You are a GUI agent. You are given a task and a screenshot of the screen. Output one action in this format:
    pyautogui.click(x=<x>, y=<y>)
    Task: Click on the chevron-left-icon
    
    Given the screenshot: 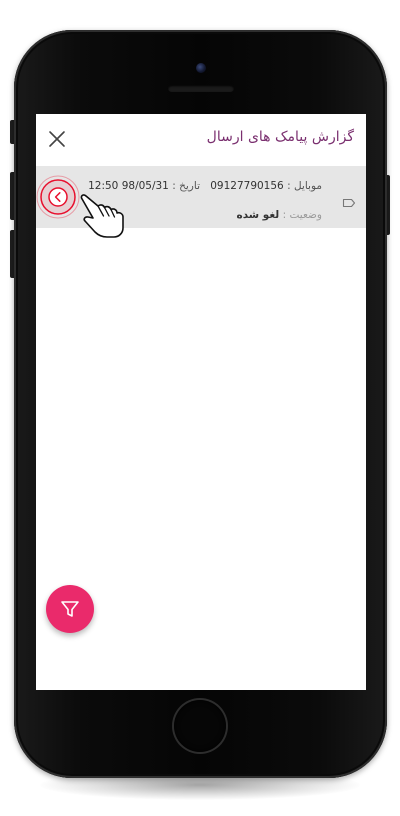 What is the action you would take?
    pyautogui.click(x=58, y=197)
    